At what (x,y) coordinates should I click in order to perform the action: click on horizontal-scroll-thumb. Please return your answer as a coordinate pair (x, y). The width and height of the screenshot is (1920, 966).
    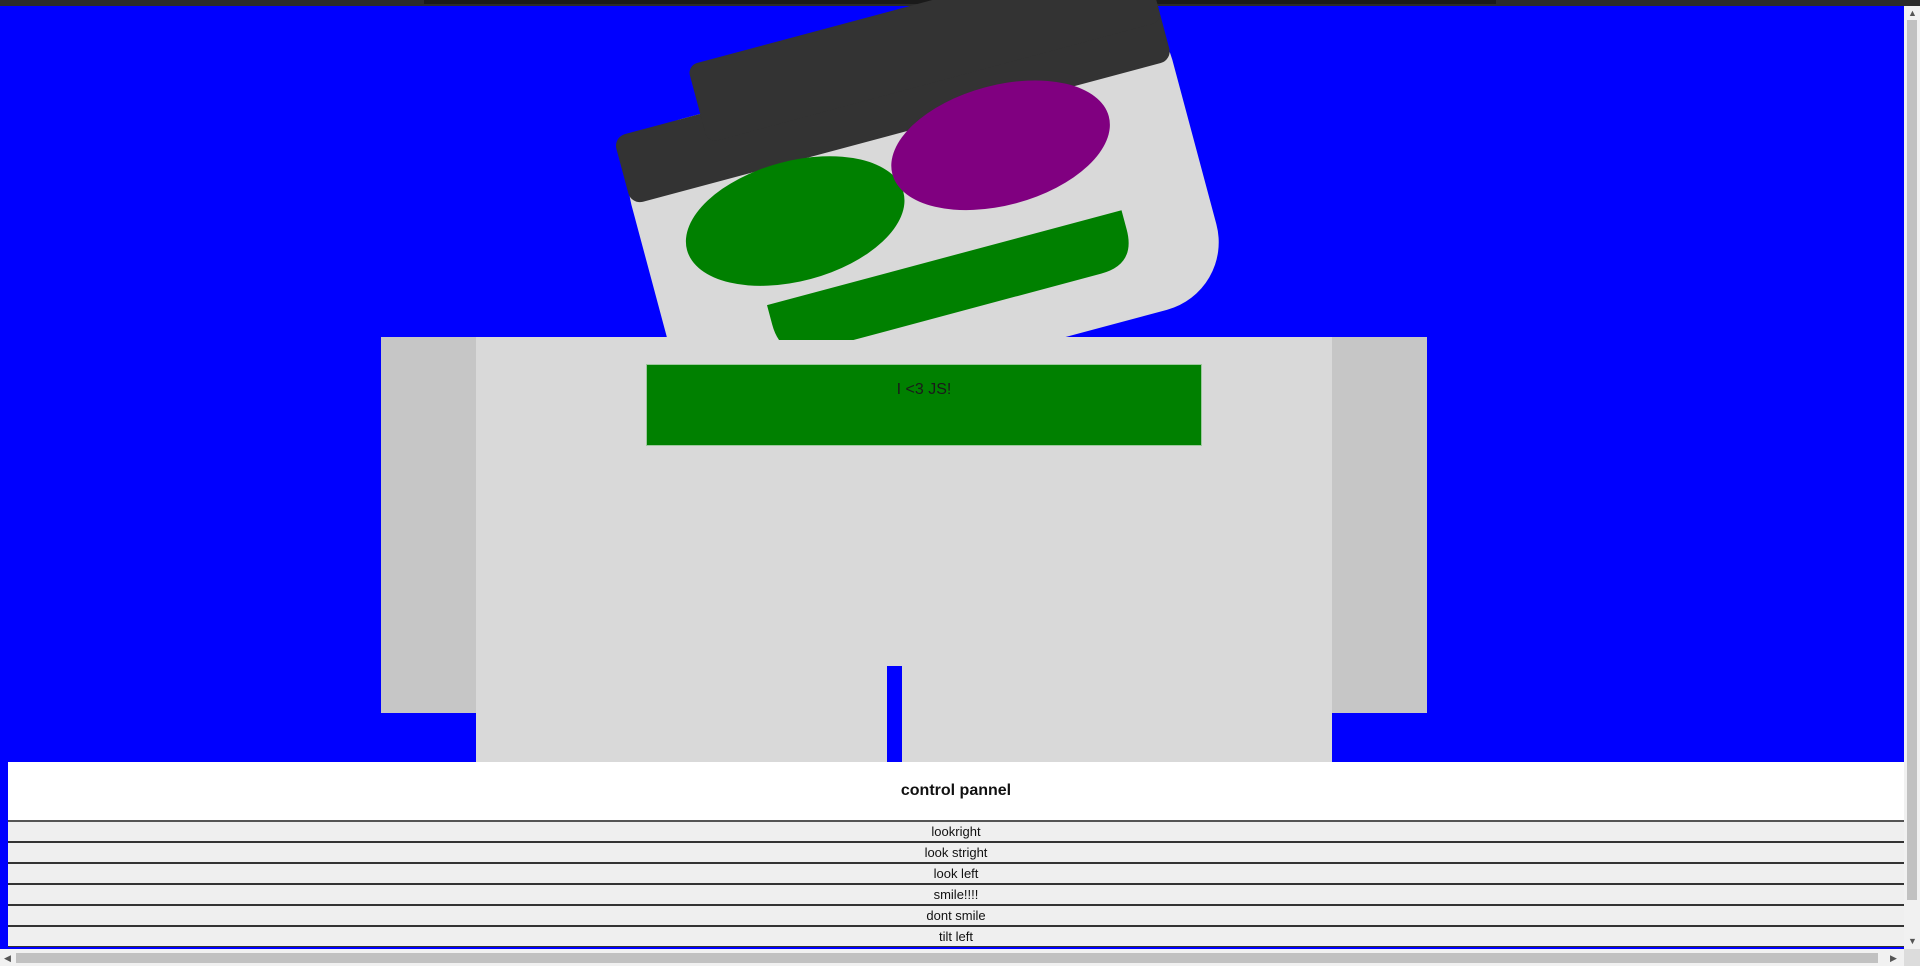
    Looking at the image, I should click on (947, 958).